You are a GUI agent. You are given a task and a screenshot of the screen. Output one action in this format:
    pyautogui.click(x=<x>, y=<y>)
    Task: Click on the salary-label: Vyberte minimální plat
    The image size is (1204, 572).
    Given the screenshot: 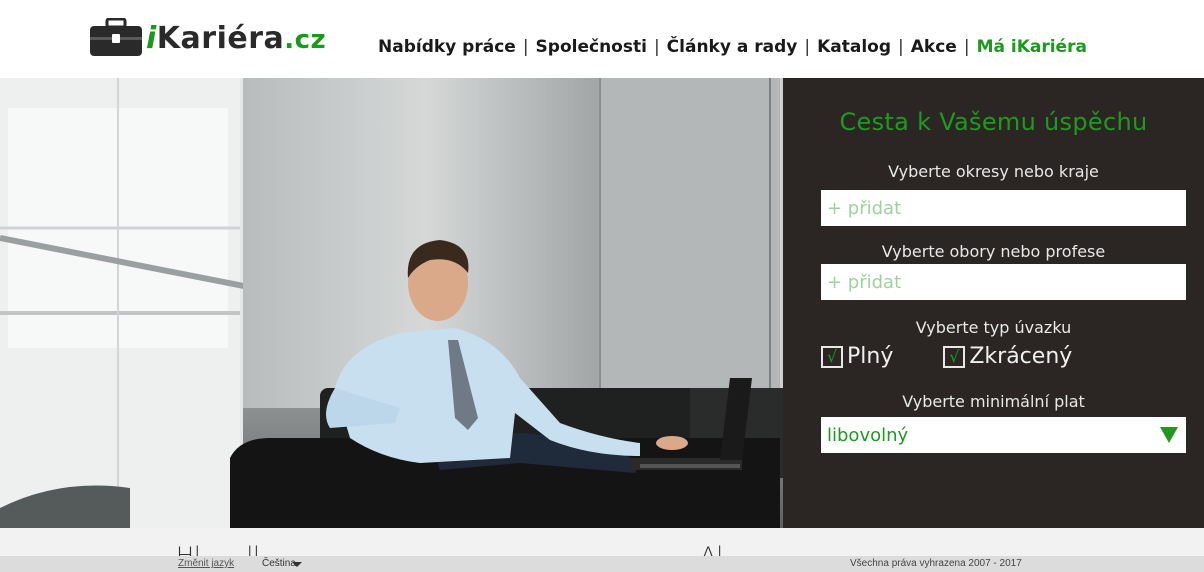 What is the action you would take?
    pyautogui.click(x=993, y=401)
    